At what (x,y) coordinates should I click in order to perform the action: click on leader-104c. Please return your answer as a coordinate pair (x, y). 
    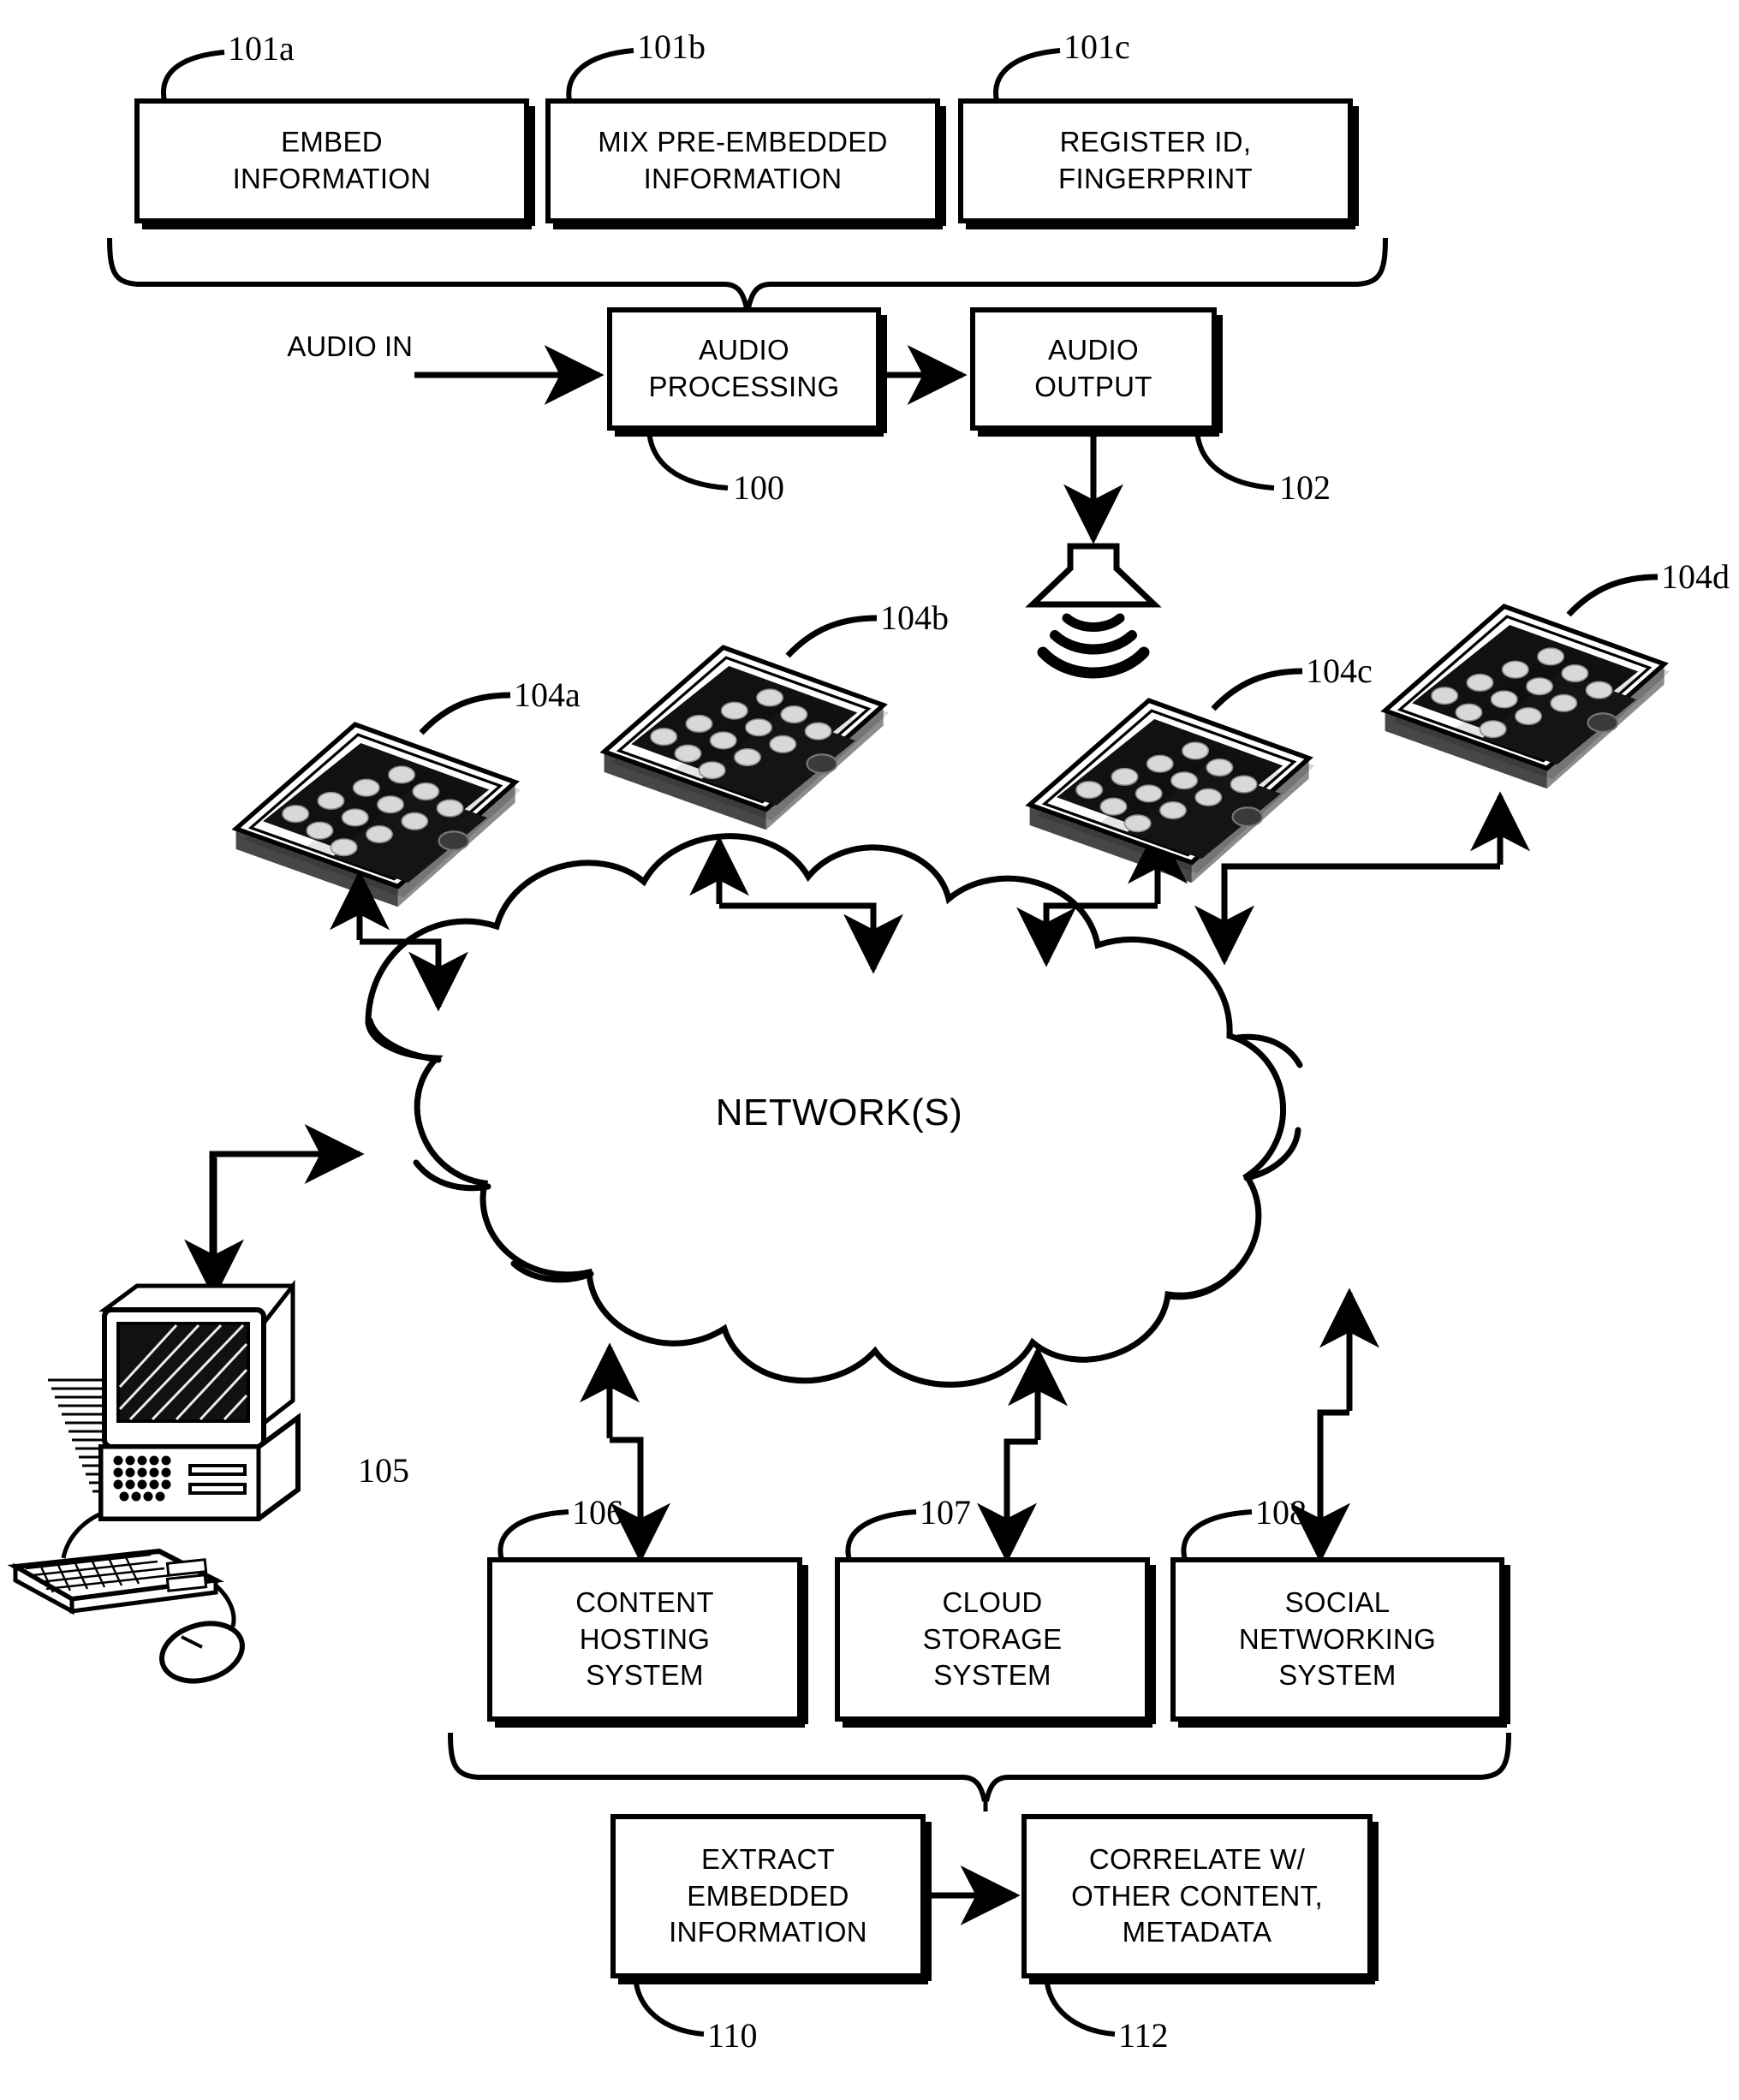
    Looking at the image, I should click on (1257, 689).